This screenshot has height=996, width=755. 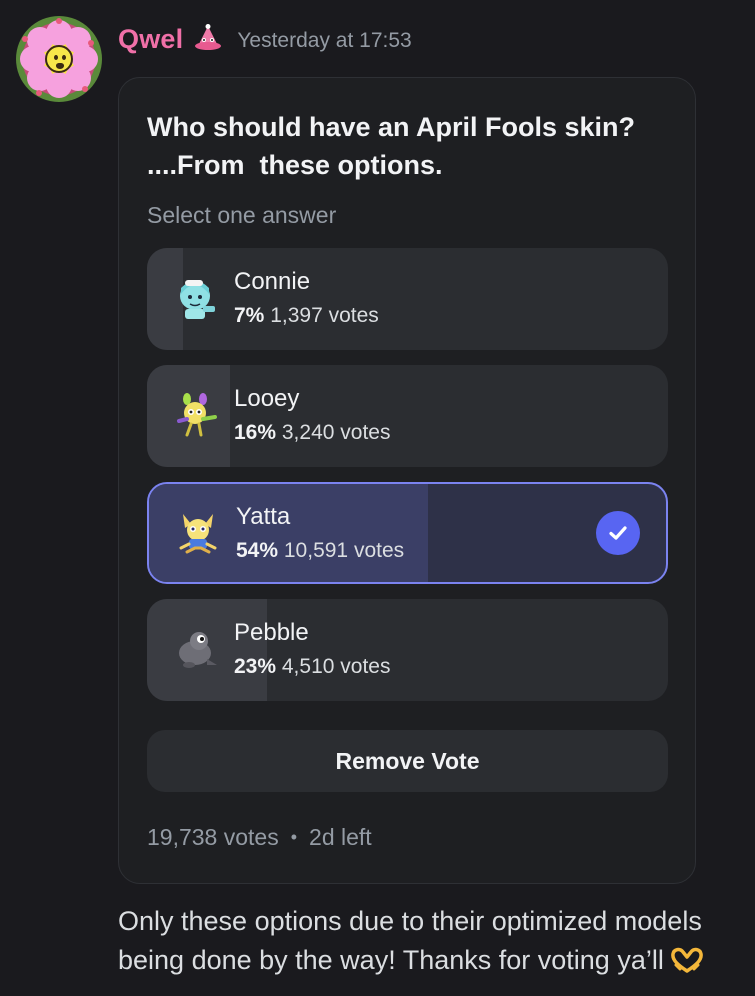 What do you see at coordinates (407, 761) in the screenshot?
I see `remove-vote-button: Remove Vote` at bounding box center [407, 761].